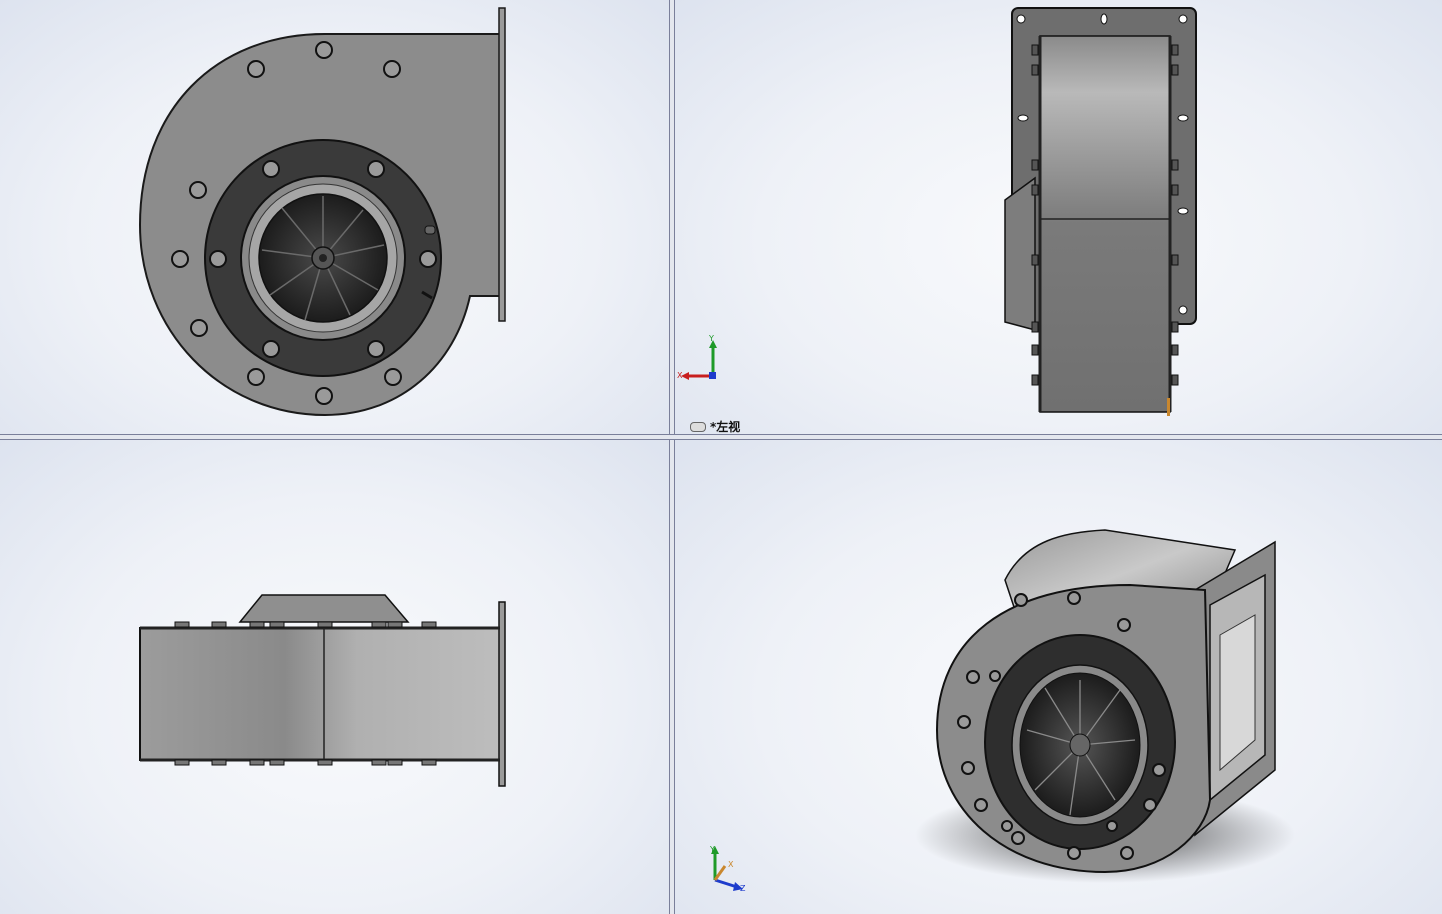  What do you see at coordinates (711, 338) in the screenshot?
I see `triad-label-y: Y` at bounding box center [711, 338].